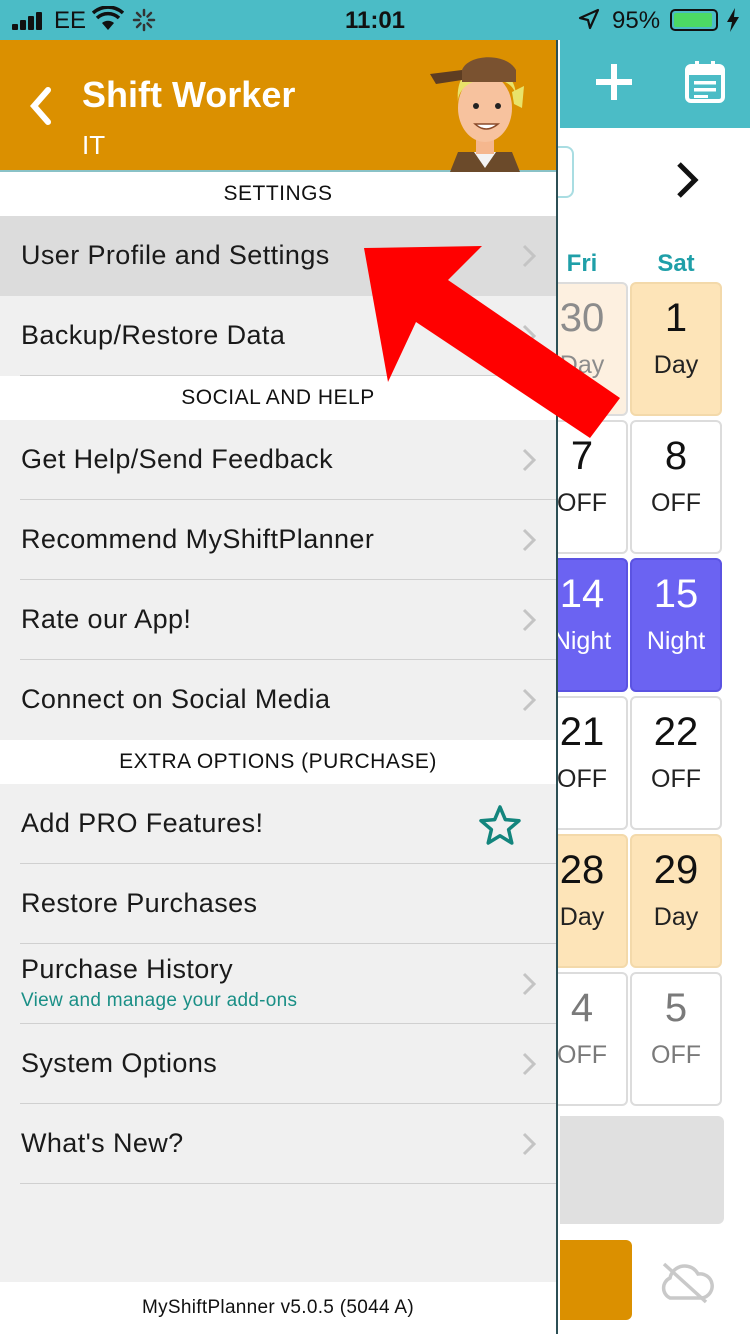 The height and width of the screenshot is (1334, 750). What do you see at coordinates (142, 823) in the screenshot?
I see `menu-item-label: Add PRO Features!` at bounding box center [142, 823].